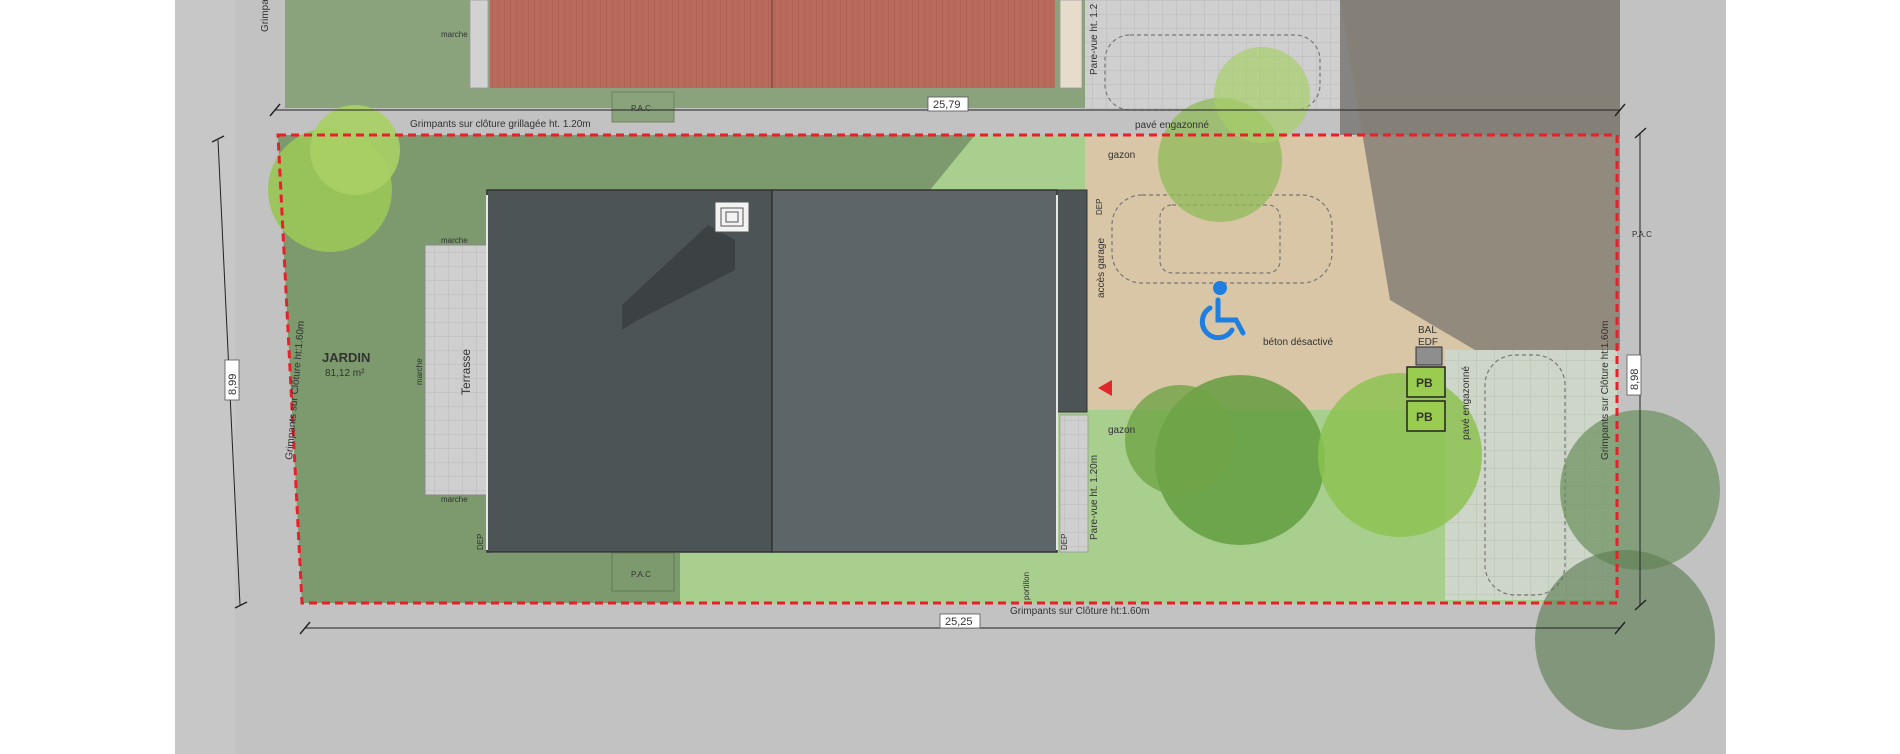 The height and width of the screenshot is (754, 1900). What do you see at coordinates (1121, 430) in the screenshot?
I see `gazon-label-bottom: gazon` at bounding box center [1121, 430].